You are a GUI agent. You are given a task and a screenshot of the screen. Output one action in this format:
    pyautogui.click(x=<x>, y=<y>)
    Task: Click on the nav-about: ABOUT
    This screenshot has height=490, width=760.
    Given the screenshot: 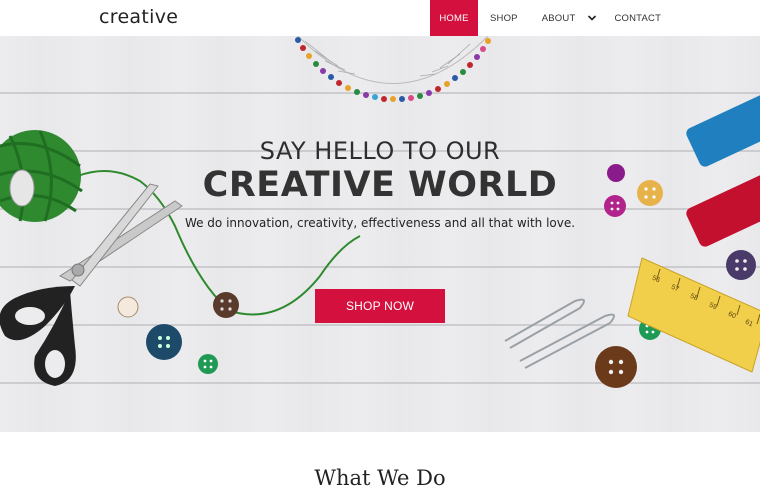 What is the action you would take?
    pyautogui.click(x=570, y=18)
    